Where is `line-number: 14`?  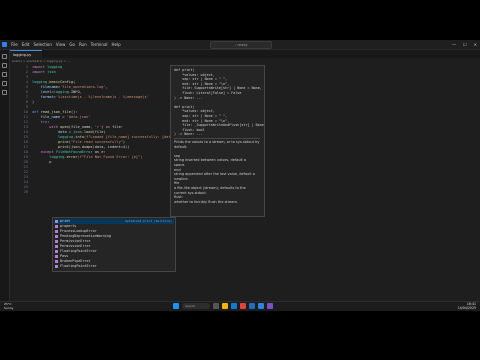
line-number: 14 is located at coordinates (25, 132).